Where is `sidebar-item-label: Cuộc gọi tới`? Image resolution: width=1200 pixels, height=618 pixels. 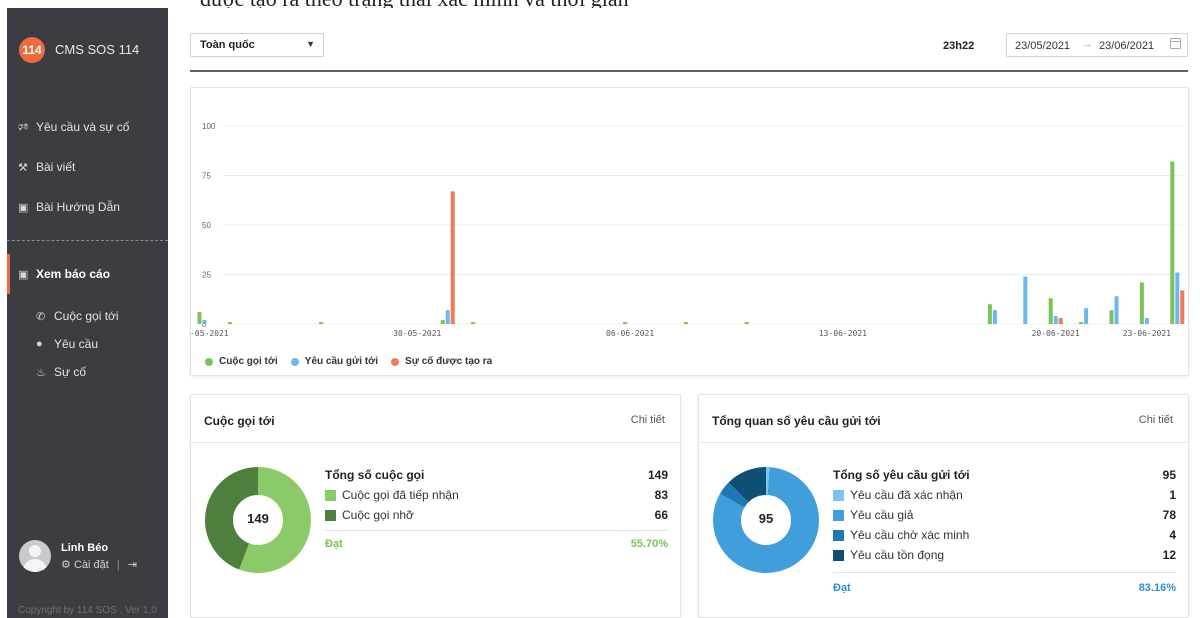 sidebar-item-label: Cuộc gọi tới is located at coordinates (86, 316).